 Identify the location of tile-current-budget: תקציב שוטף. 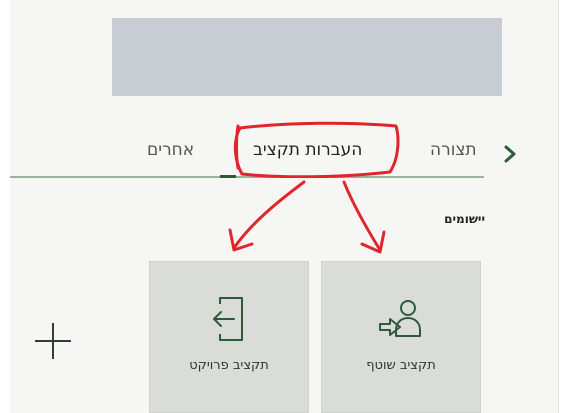
(401, 337).